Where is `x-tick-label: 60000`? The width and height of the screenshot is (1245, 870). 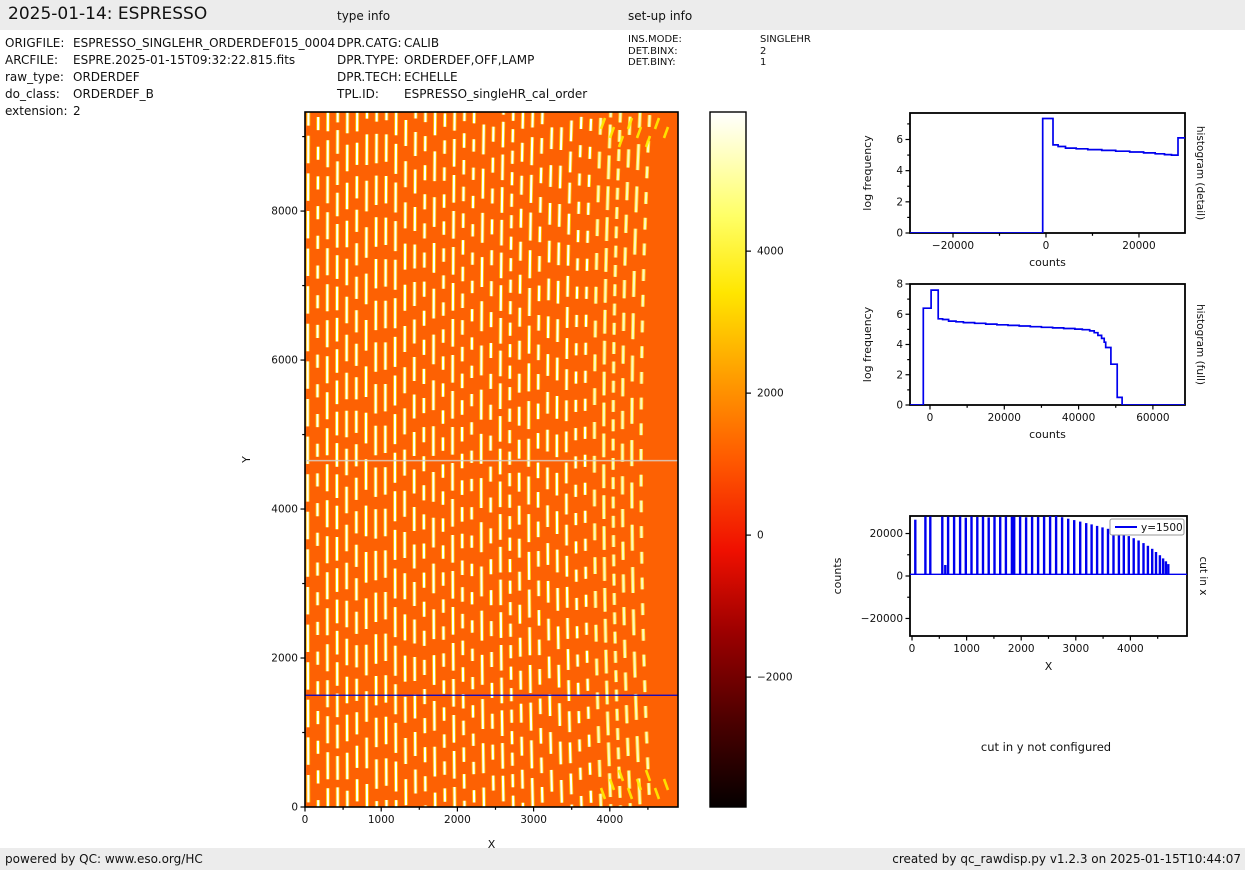 x-tick-label: 60000 is located at coordinates (1152, 418).